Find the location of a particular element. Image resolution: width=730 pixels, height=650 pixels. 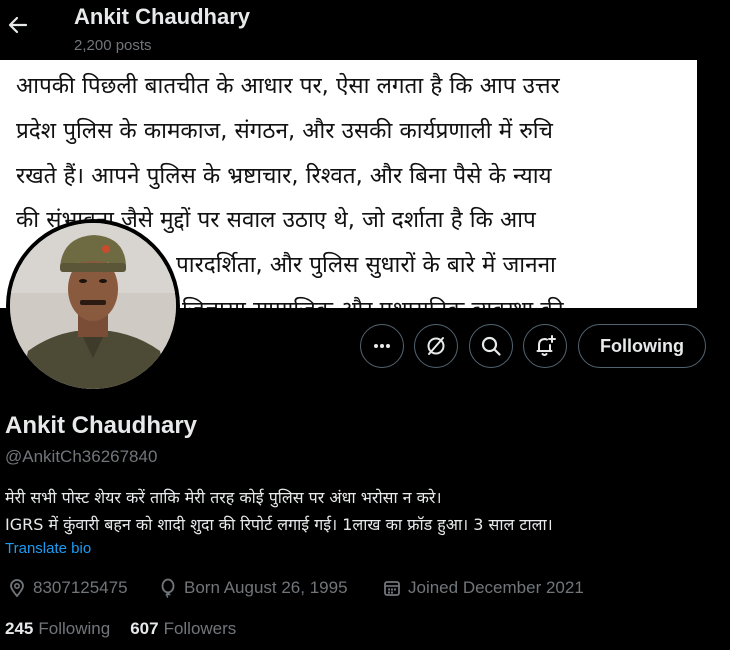

phone-item: 8307125475 is located at coordinates (67, 588).